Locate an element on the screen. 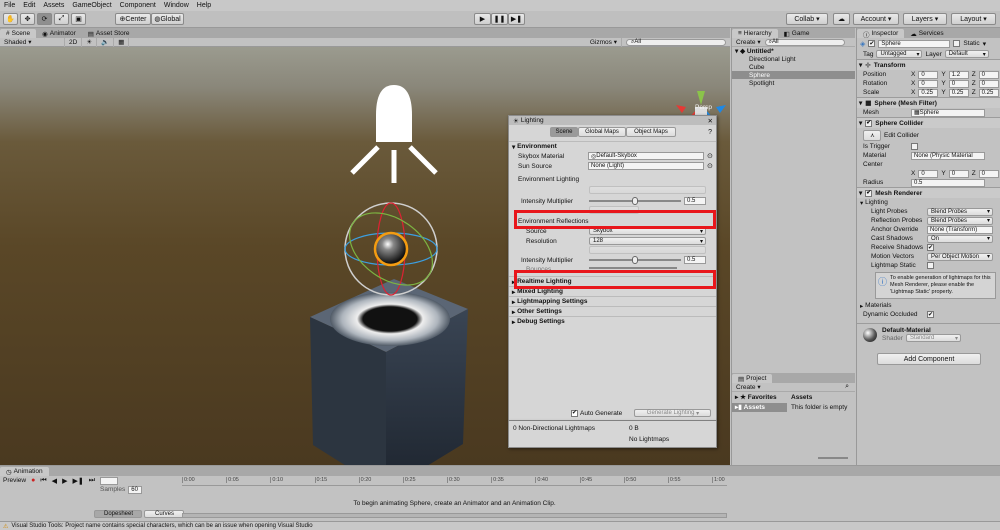 This screenshot has width=1000, height=530. reflection-probes-dropdown: Blend Probes ▾ is located at coordinates (960, 220).